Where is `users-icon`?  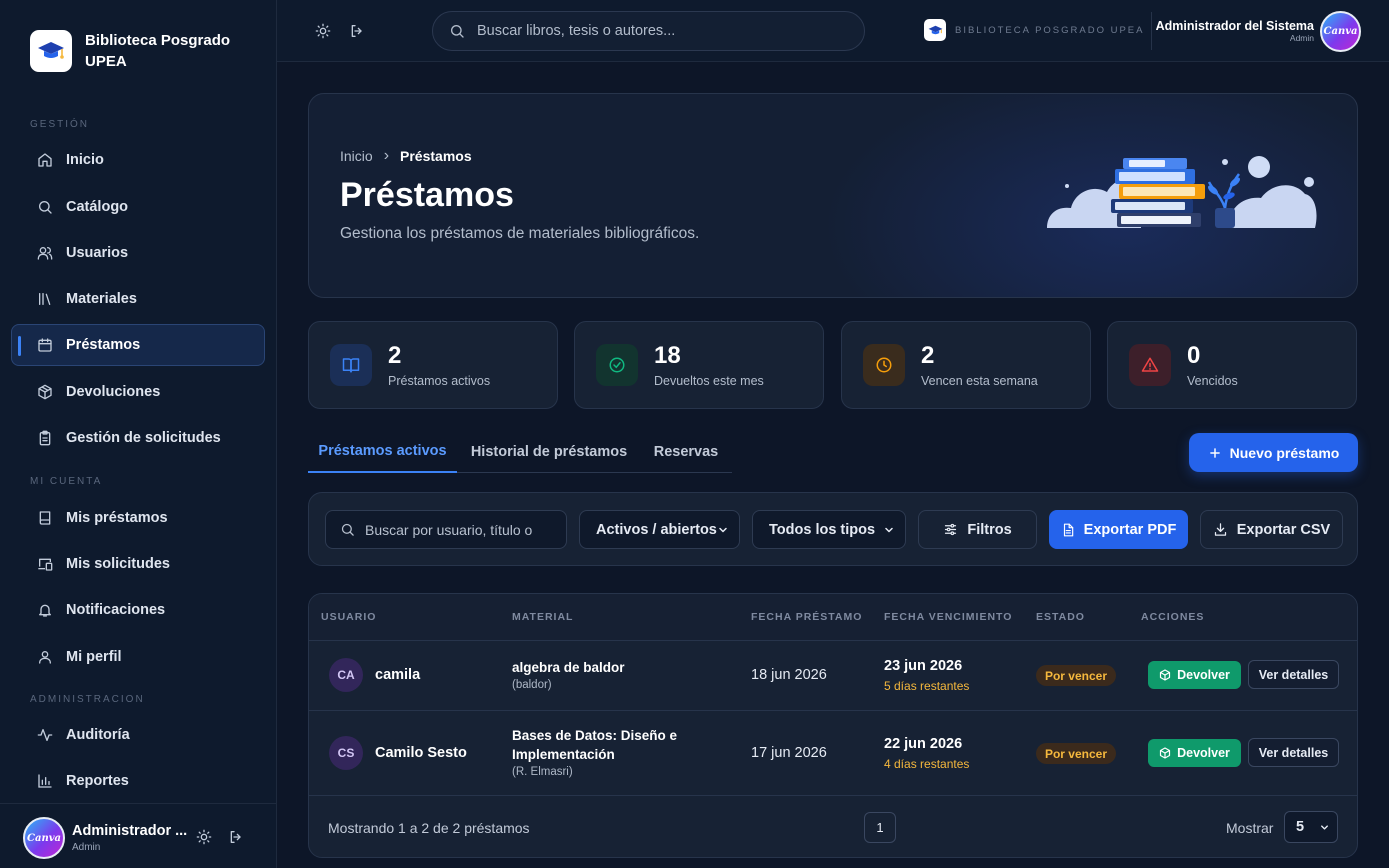
users-icon is located at coordinates (45, 253).